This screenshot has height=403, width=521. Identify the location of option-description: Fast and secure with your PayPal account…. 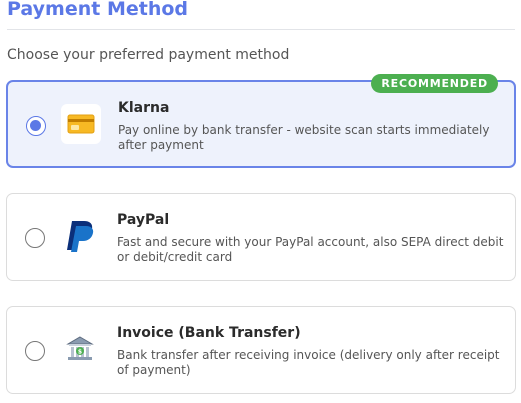
(310, 249).